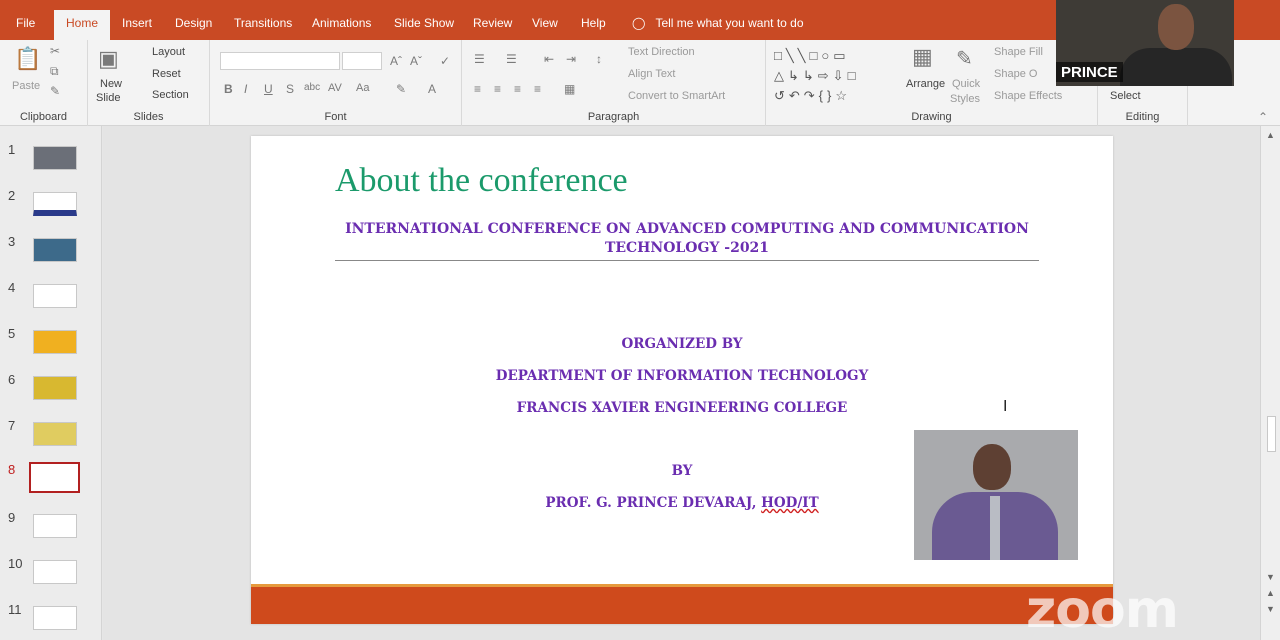 The image size is (1280, 640). I want to click on char-spacing-icon: AV, so click(335, 88).